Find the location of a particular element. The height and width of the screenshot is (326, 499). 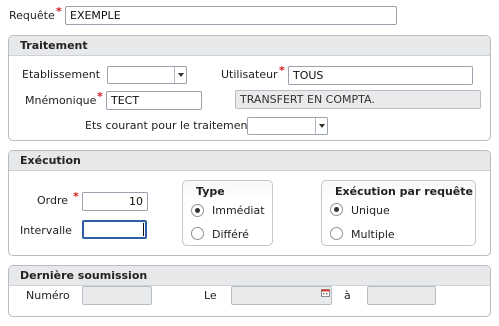

ordre-label: Ordre is located at coordinates (53, 200).